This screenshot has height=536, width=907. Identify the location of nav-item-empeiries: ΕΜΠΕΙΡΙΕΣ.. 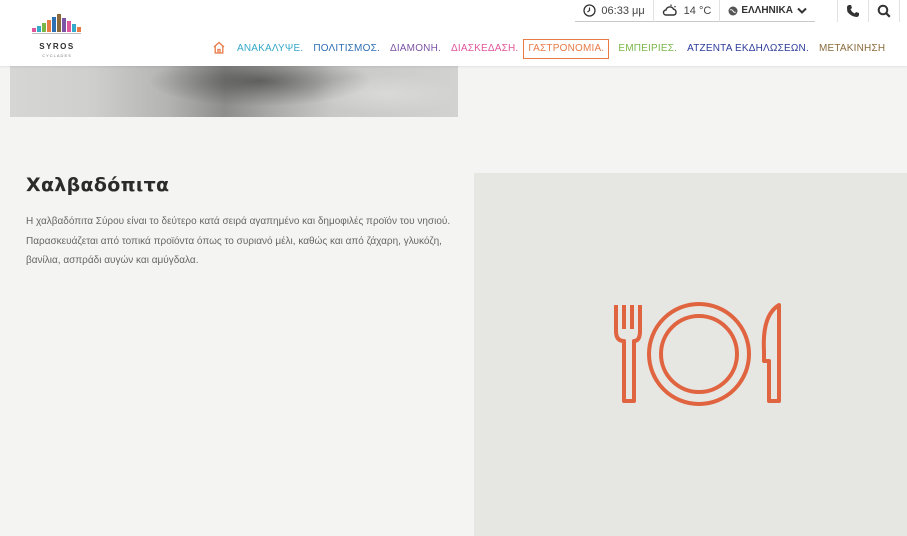
(647, 49).